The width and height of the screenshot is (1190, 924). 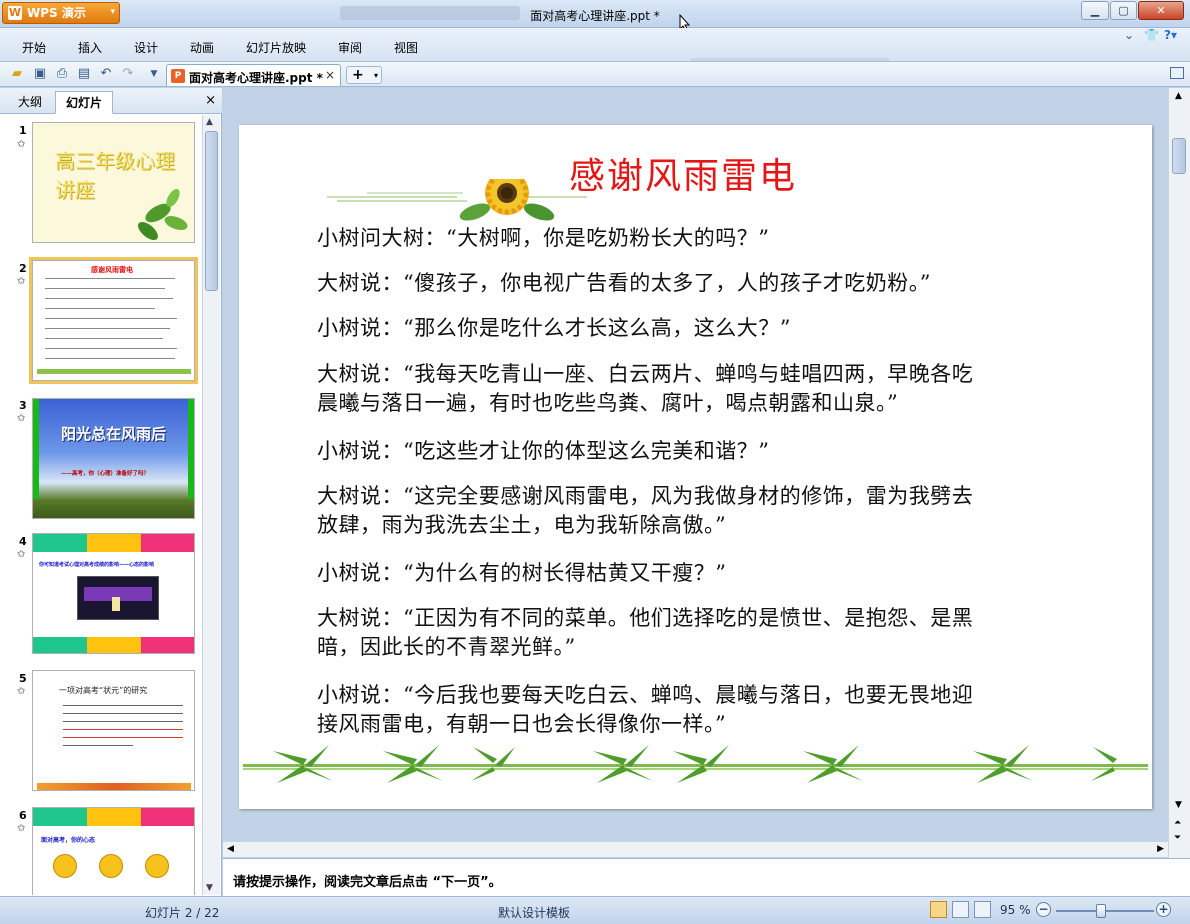 What do you see at coordinates (1161, 10) in the screenshot?
I see `close-button: ✕` at bounding box center [1161, 10].